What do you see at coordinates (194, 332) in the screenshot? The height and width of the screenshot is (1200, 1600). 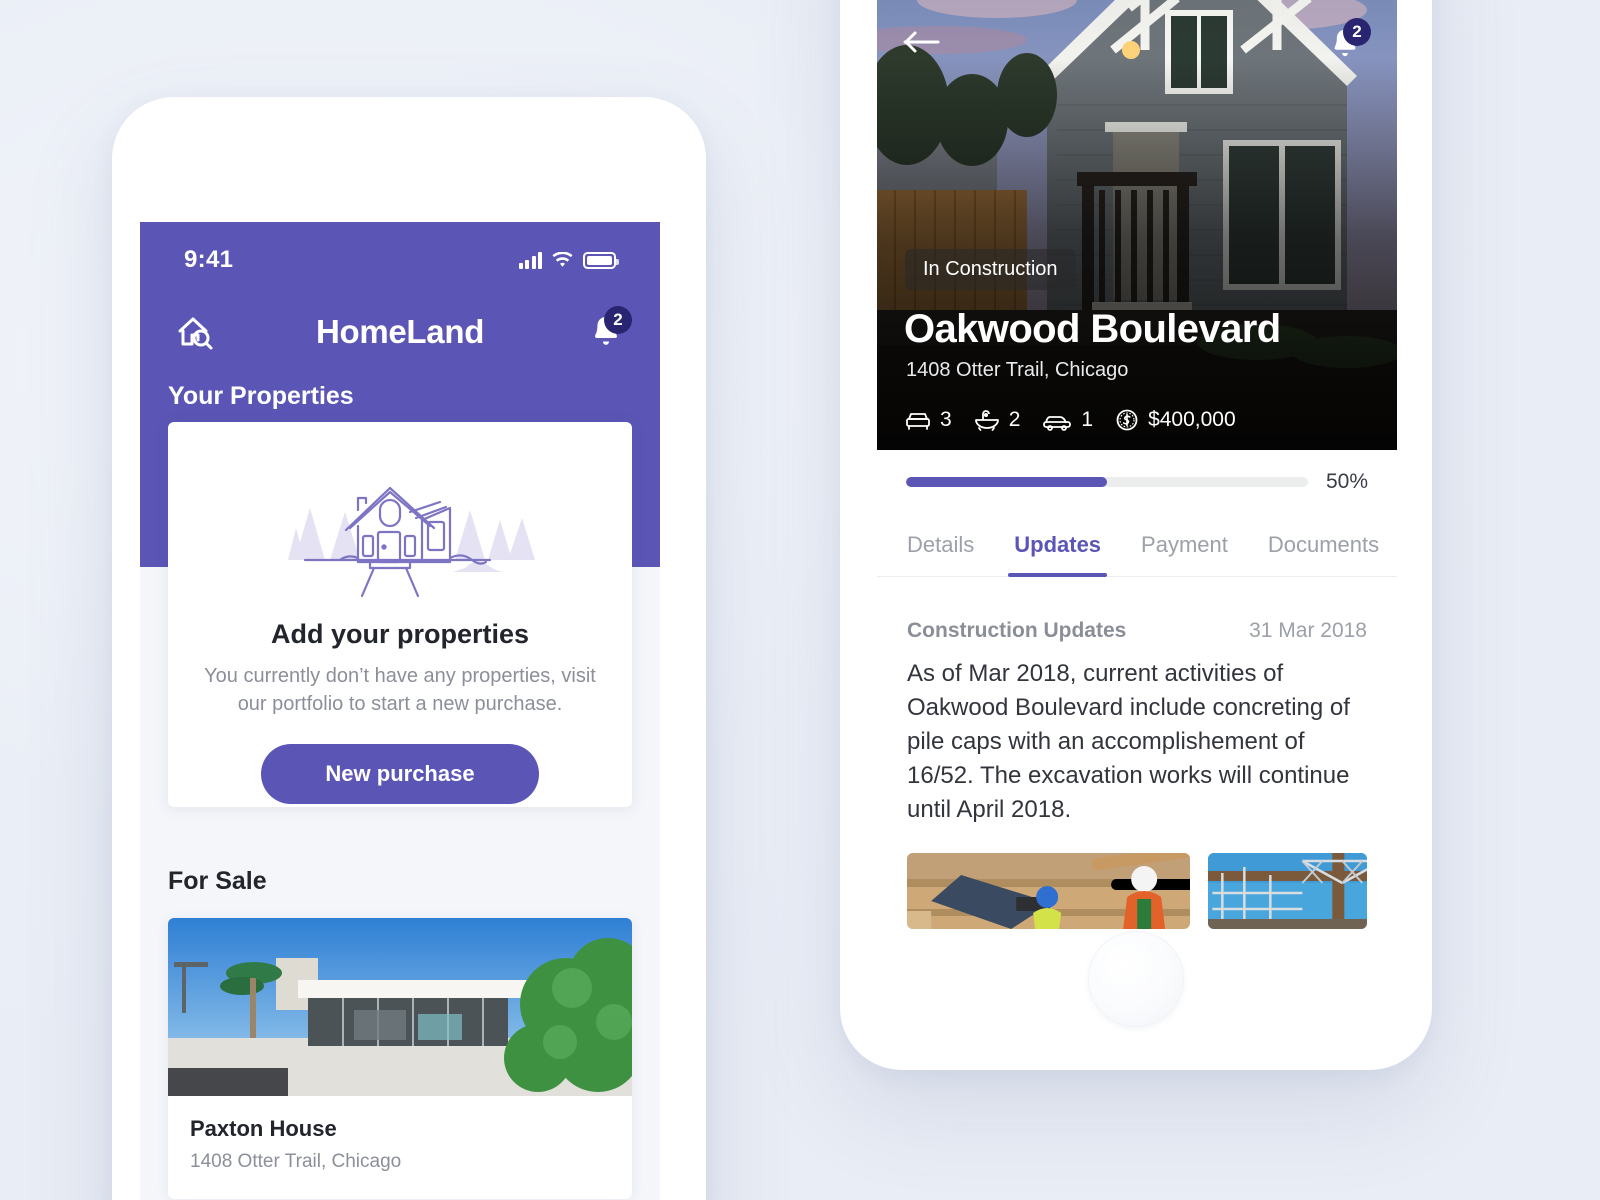 I see `house-search-icon` at bounding box center [194, 332].